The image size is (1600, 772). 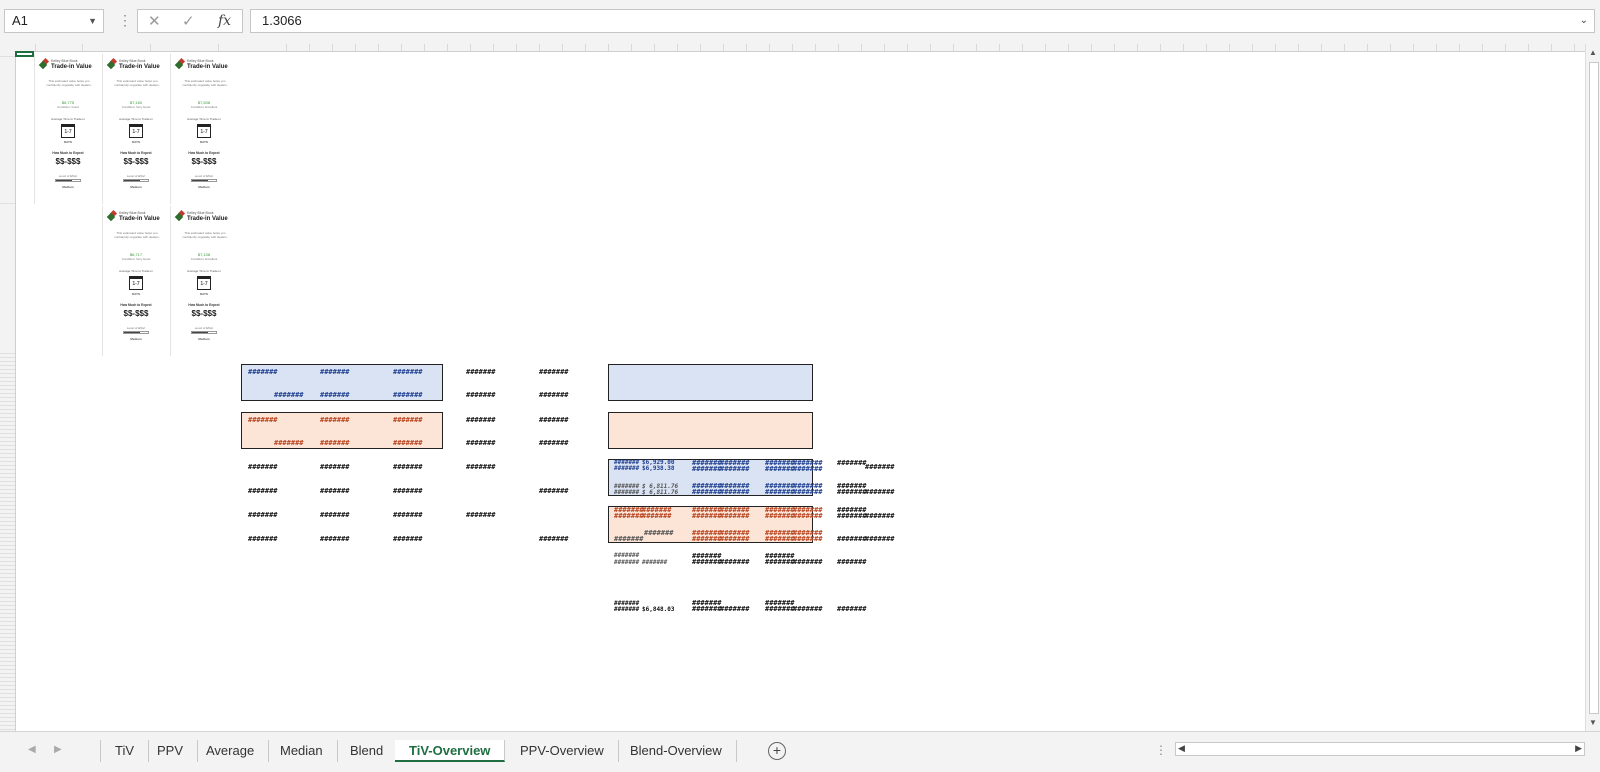 What do you see at coordinates (54, 21) in the screenshot?
I see `name-box: A1 ▼` at bounding box center [54, 21].